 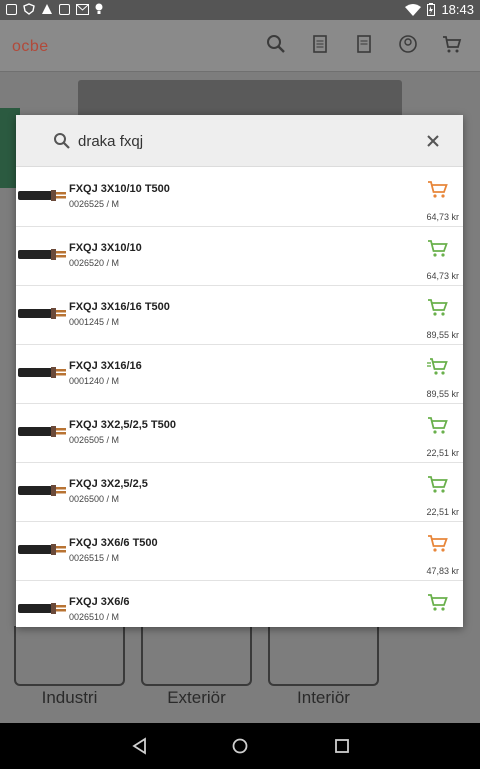 What do you see at coordinates (239, 315) in the screenshot?
I see `list-item: FXQJ 3X16/16 T500 0001245 / M 89,55 kr` at bounding box center [239, 315].